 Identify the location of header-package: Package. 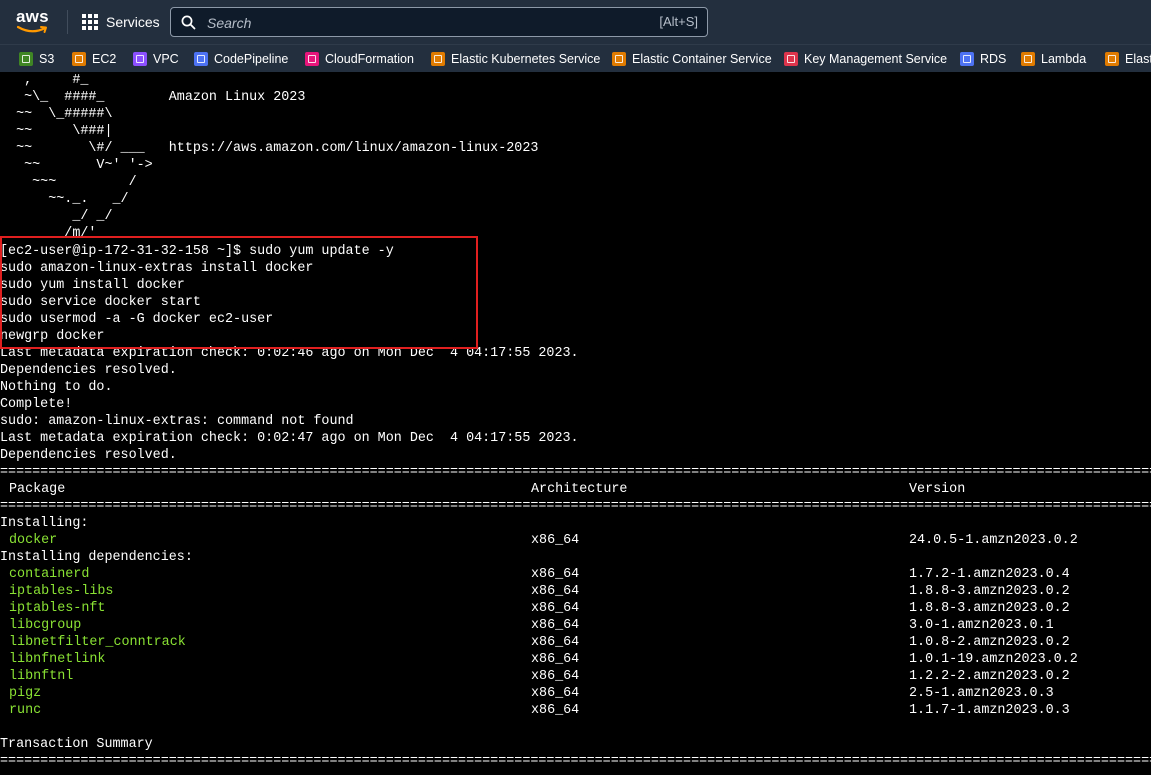
(37, 489).